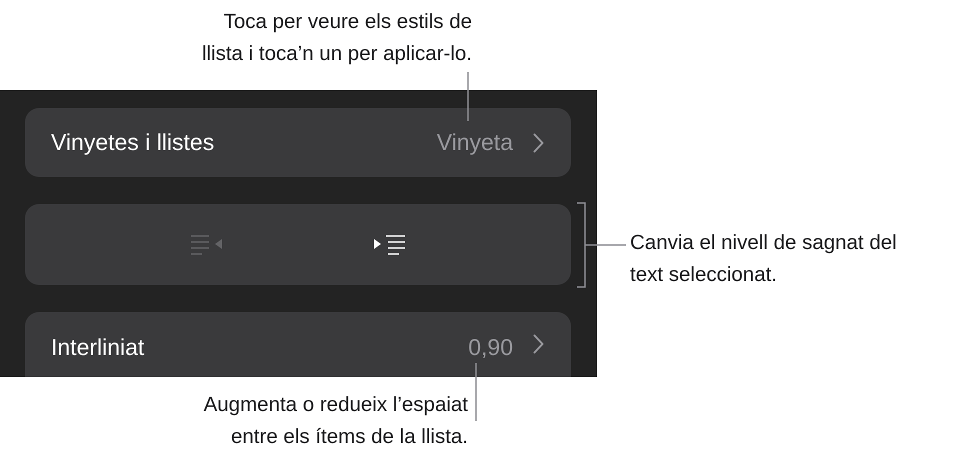  I want to click on settings-row: Interliniat 0,90, so click(298, 344).